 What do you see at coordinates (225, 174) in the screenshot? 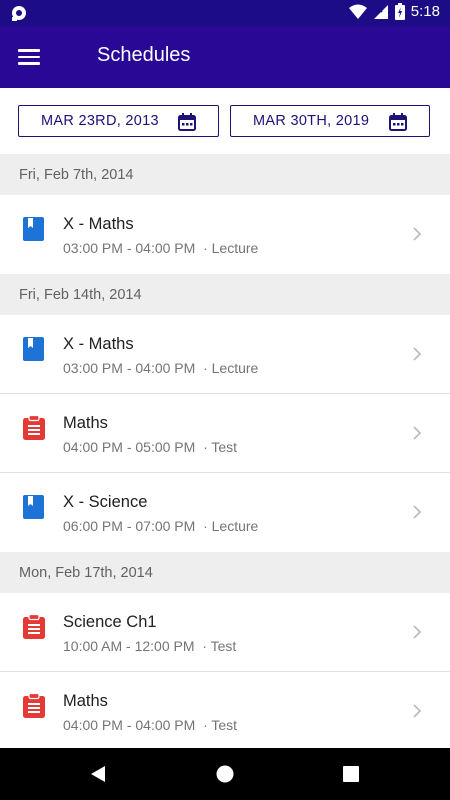
I see `section-header: Fri, Feb 7th, 2014` at bounding box center [225, 174].